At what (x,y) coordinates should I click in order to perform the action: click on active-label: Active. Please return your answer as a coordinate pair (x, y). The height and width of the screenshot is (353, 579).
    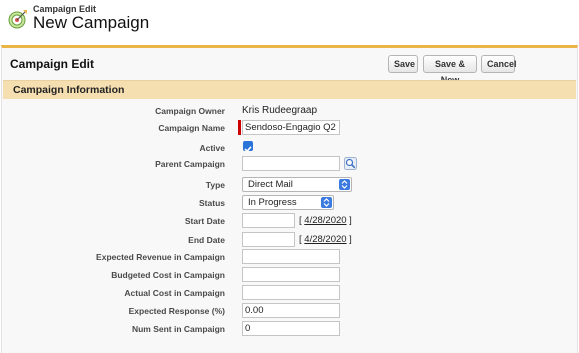
    Looking at the image, I should click on (212, 148).